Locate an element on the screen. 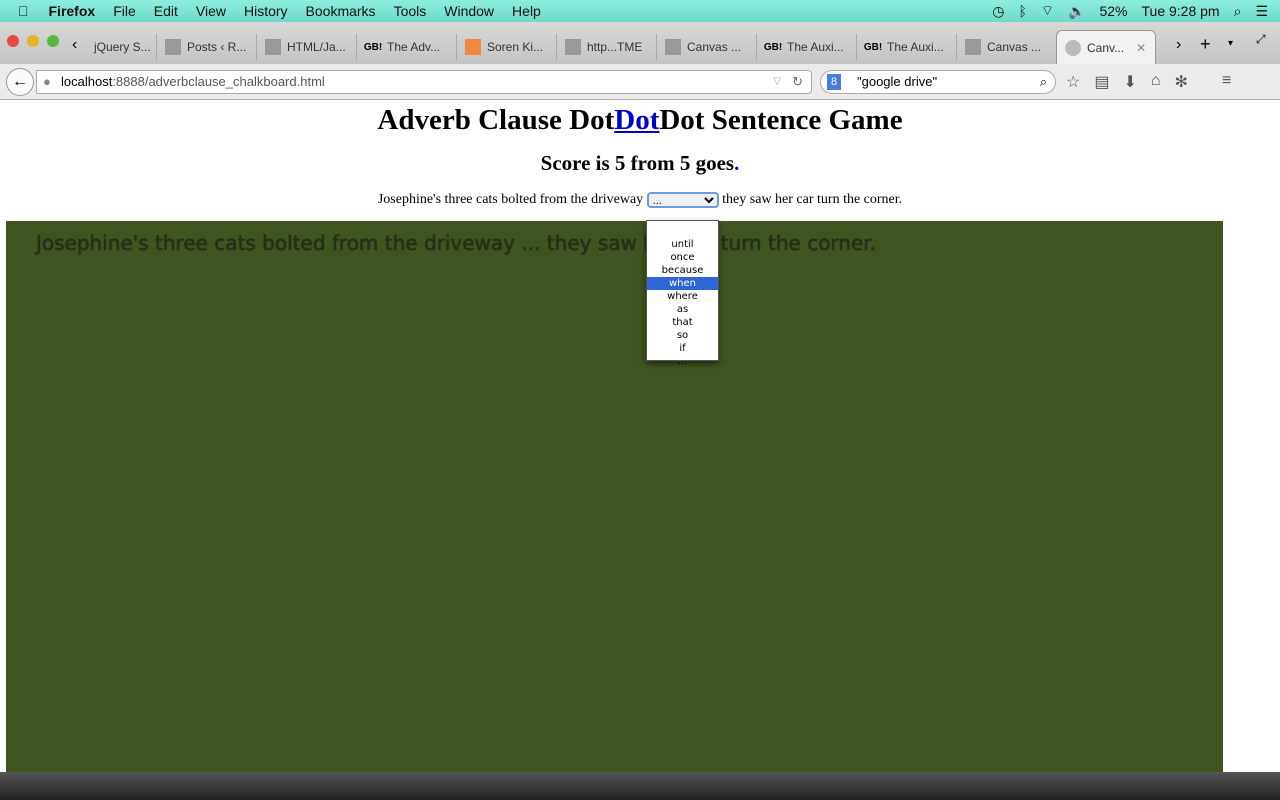 The image size is (1280, 800). menu-help: Help is located at coordinates (526, 11).